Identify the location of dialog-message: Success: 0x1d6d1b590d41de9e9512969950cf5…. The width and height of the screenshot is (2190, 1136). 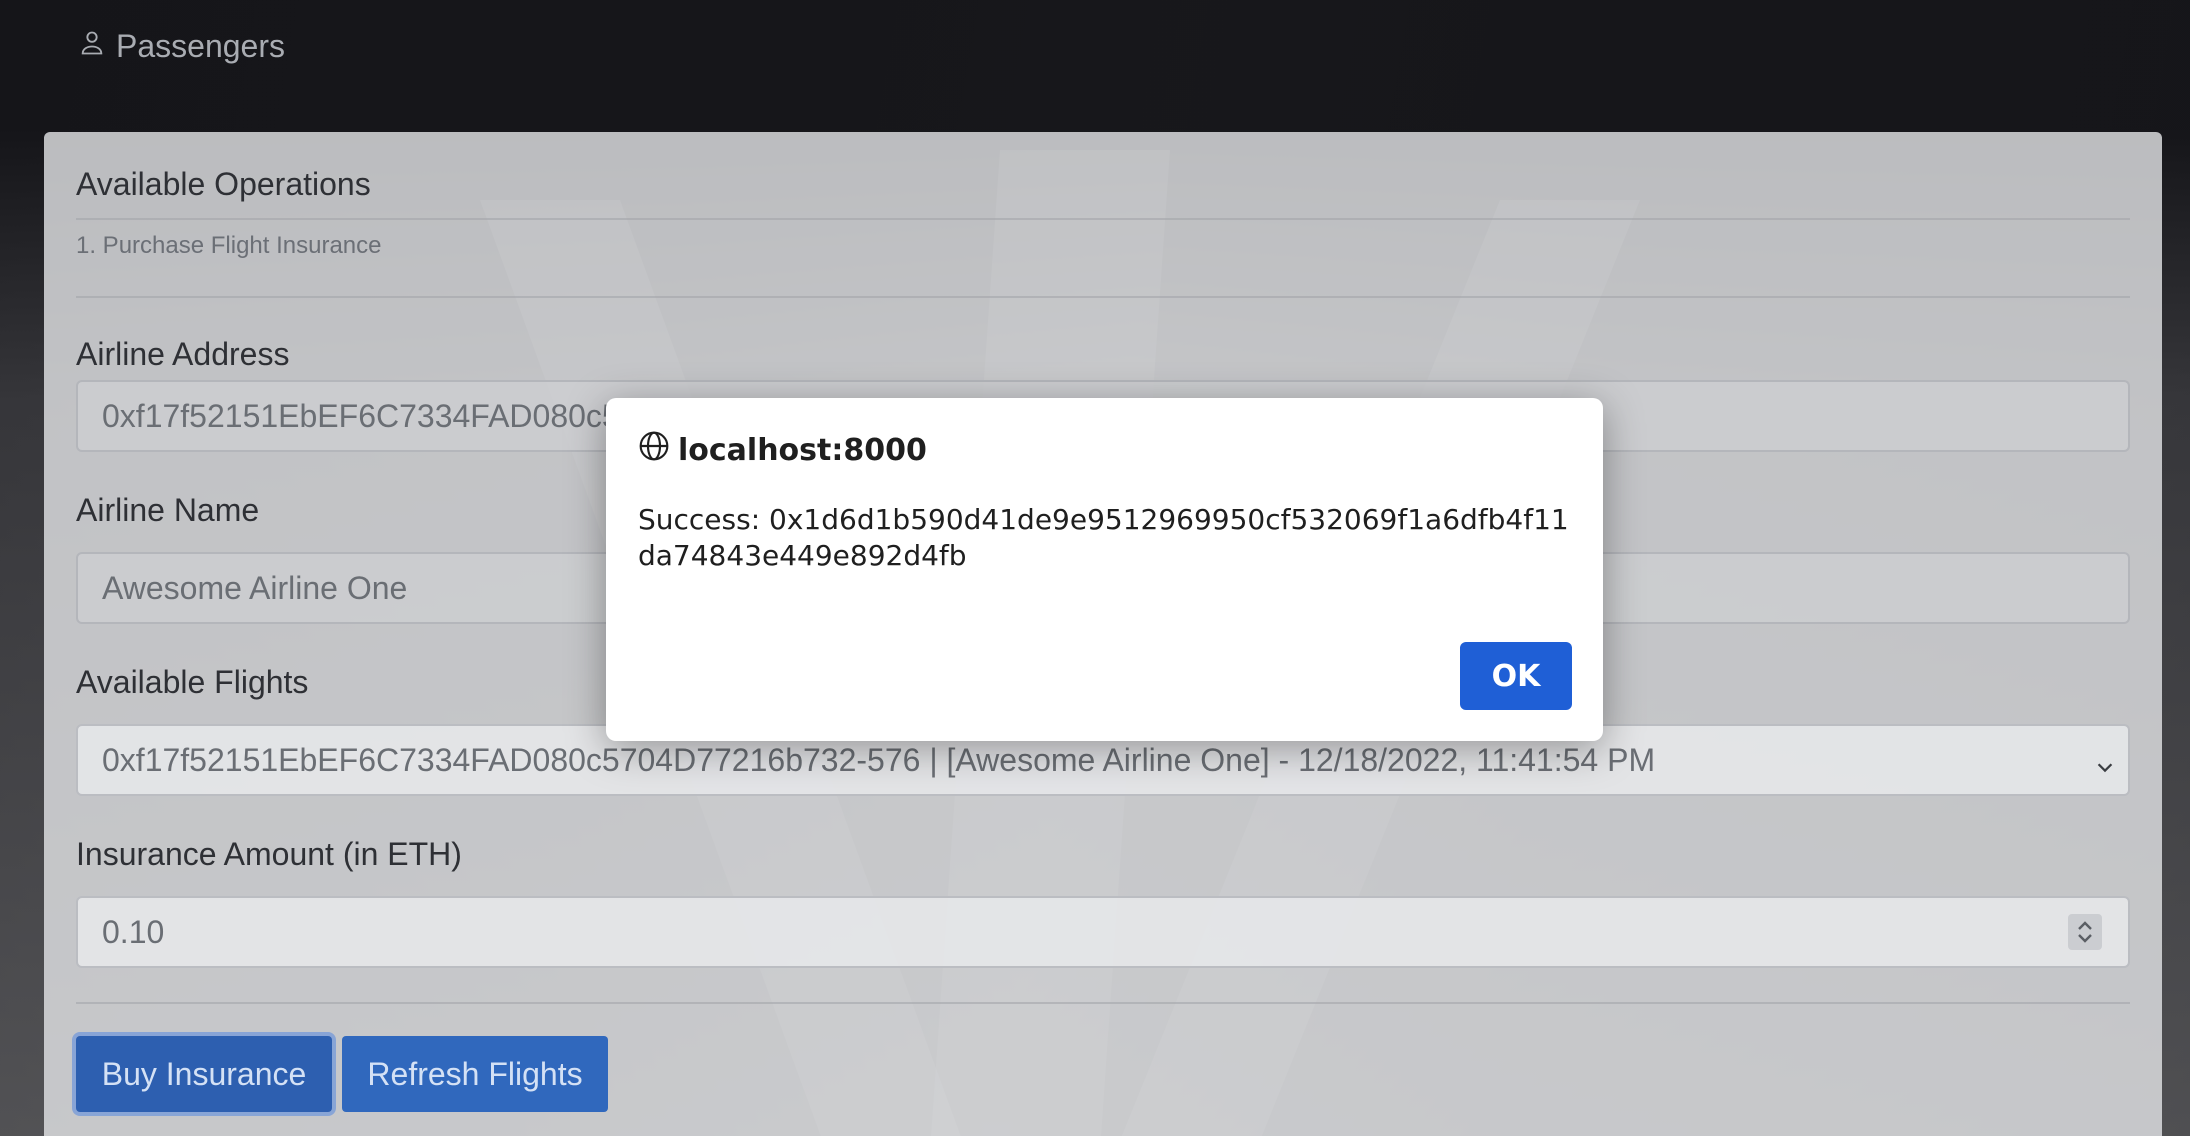
(1103, 537).